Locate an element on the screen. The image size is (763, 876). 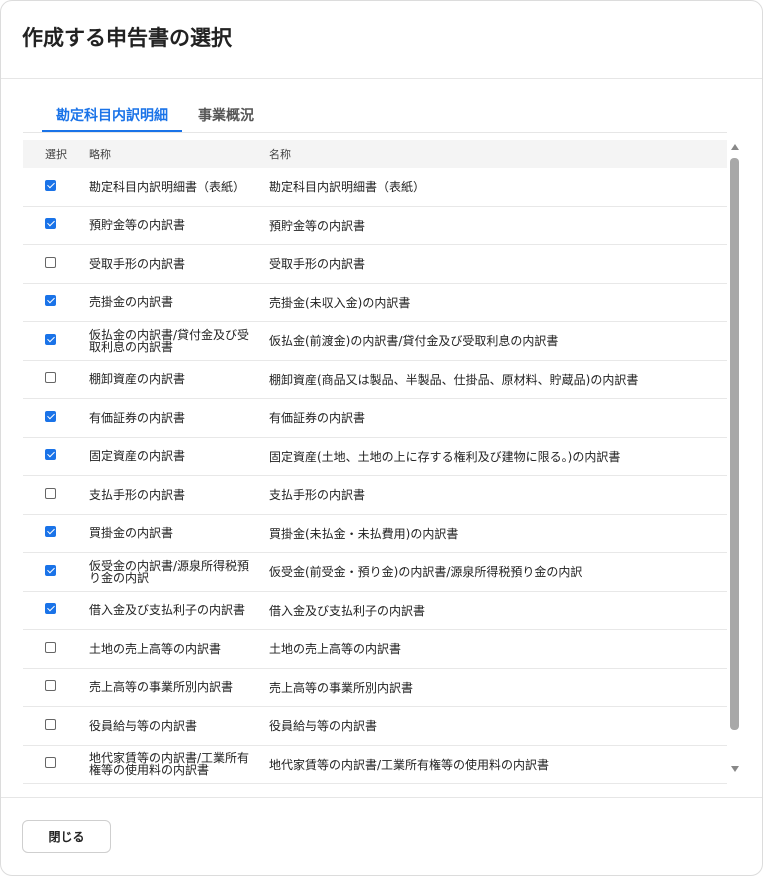
name-cell: 受取手形の内訳書 is located at coordinates (317, 264).